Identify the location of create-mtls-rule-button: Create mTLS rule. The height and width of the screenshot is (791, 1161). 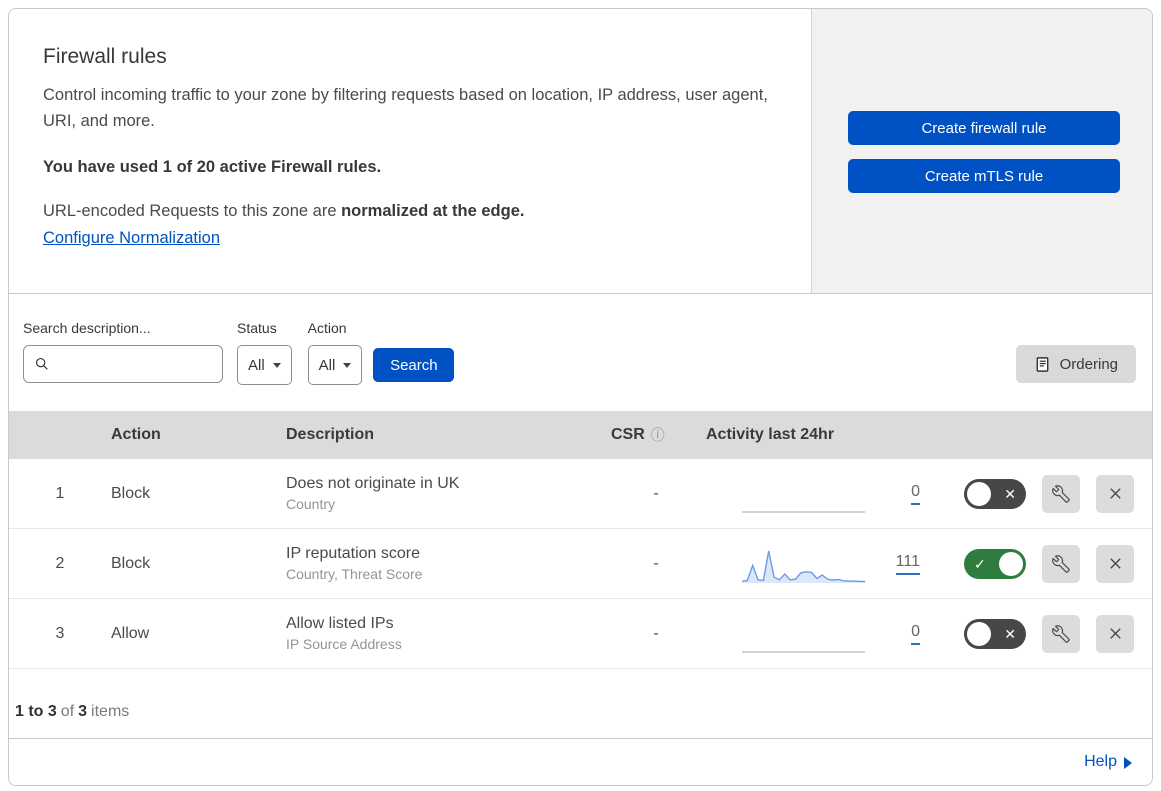
(984, 176).